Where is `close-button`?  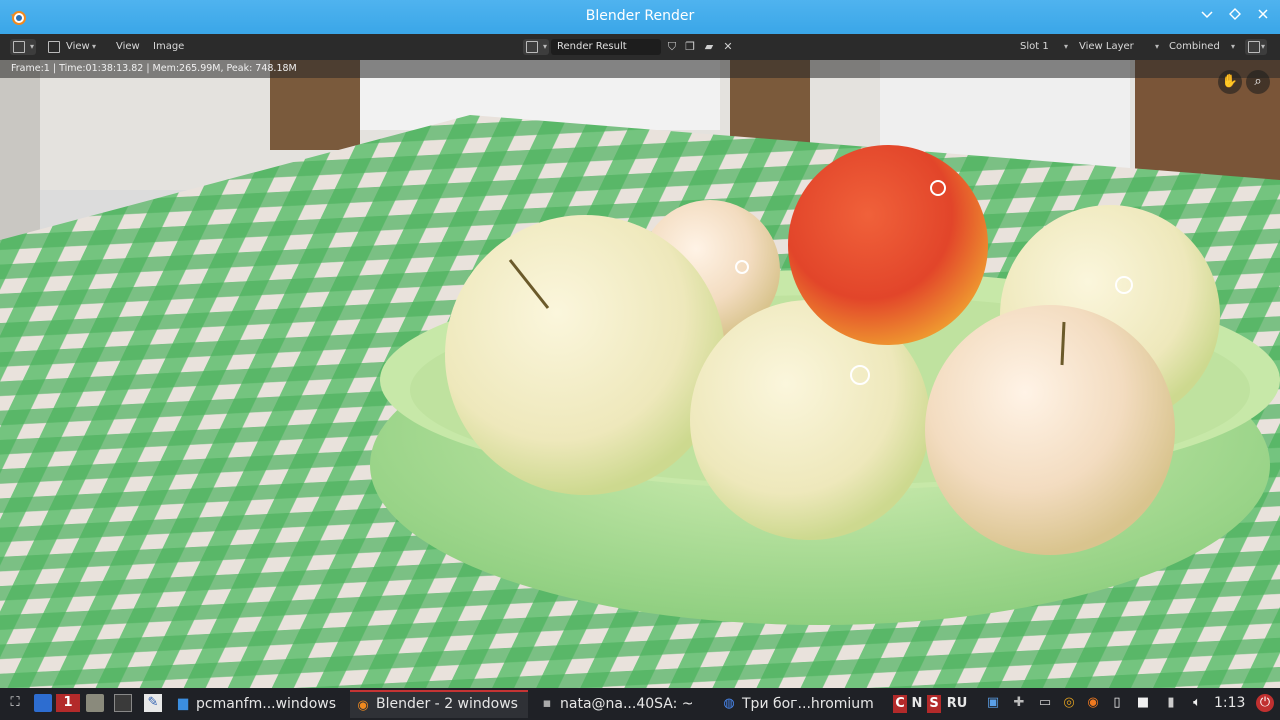
close-button is located at coordinates (1263, 17).